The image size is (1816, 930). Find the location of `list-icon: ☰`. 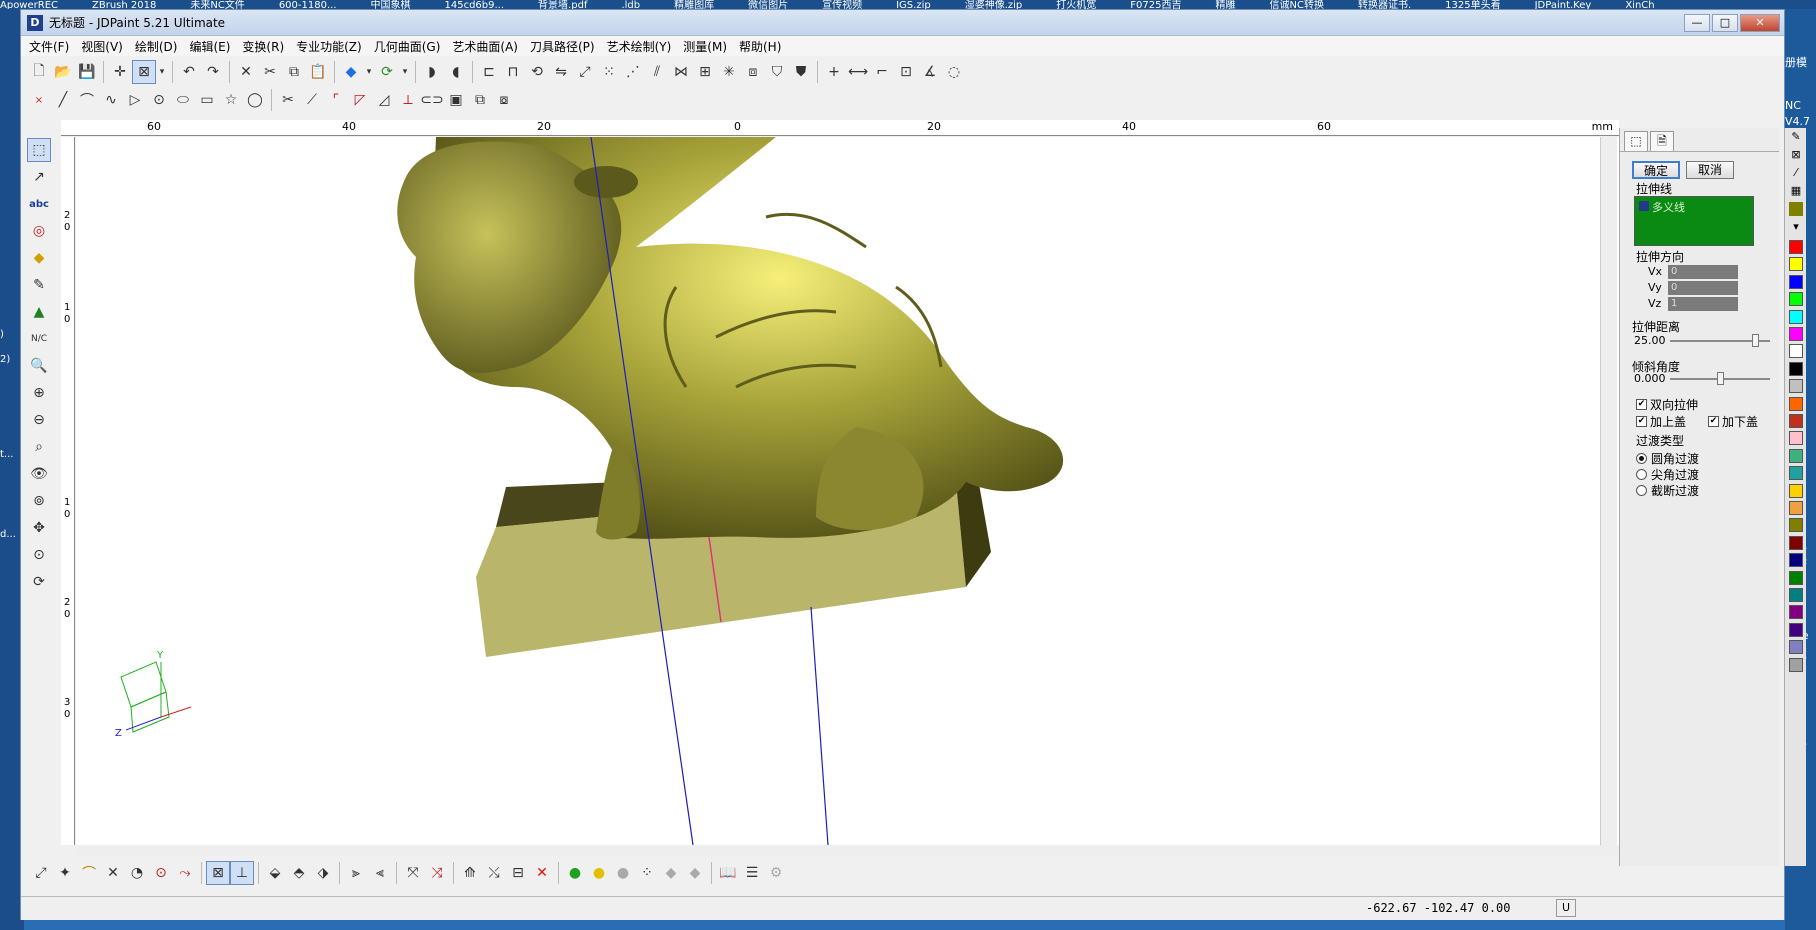

list-icon: ☰ is located at coordinates (752, 873).